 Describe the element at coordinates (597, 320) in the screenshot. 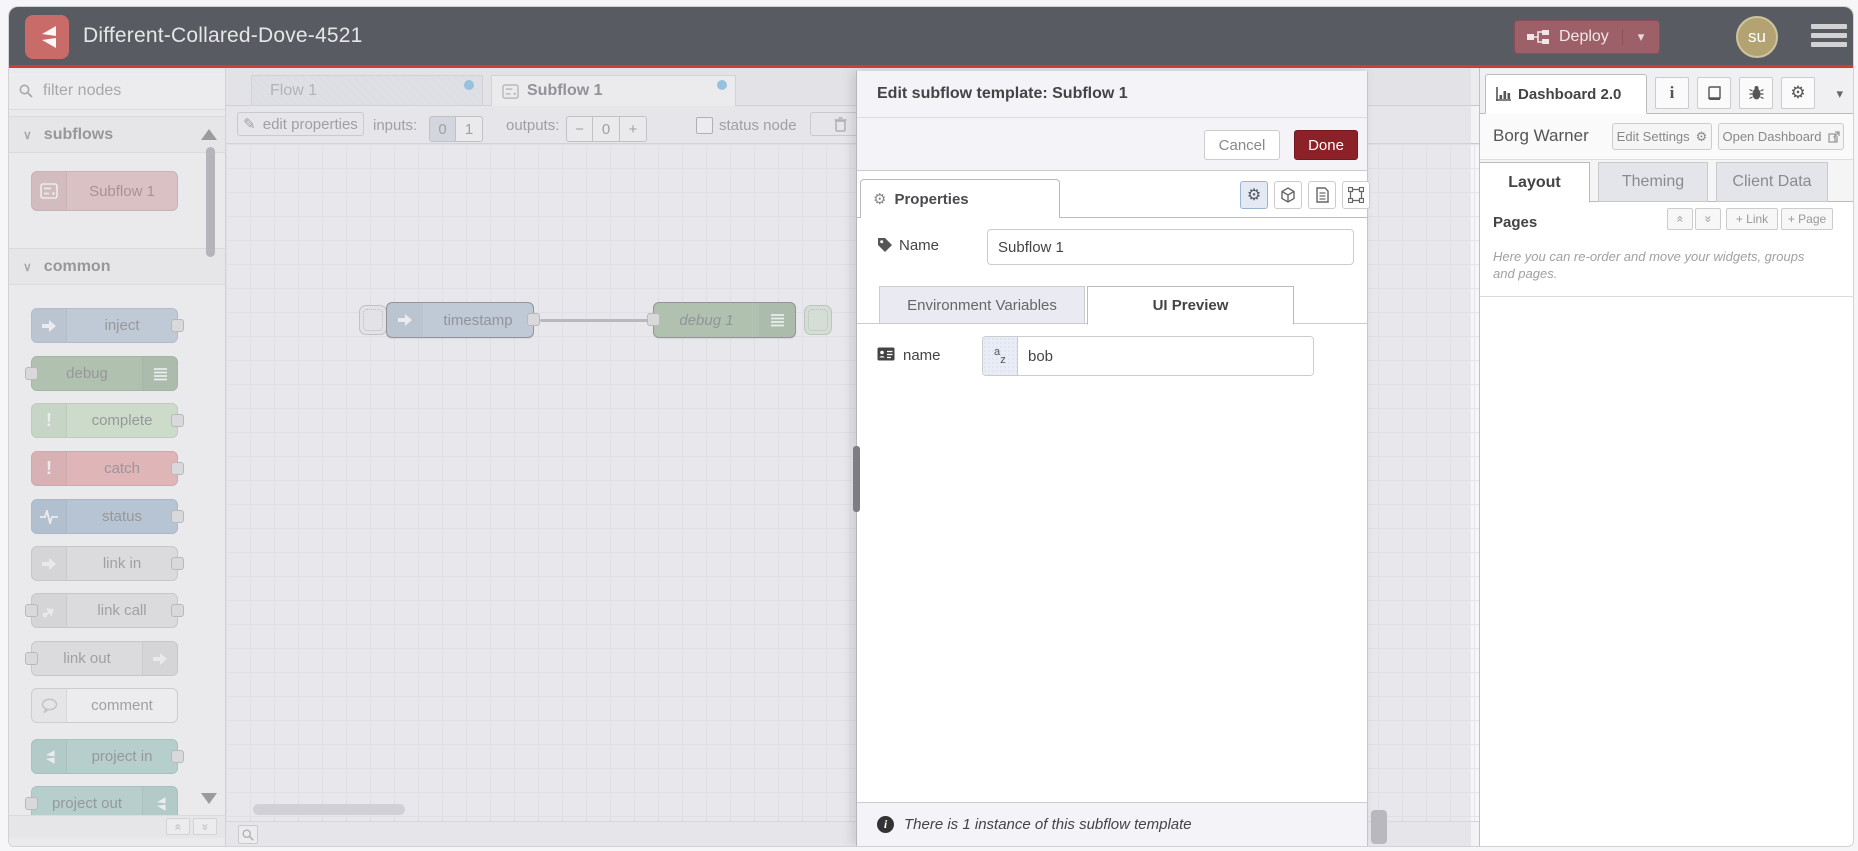

I see `wire` at that location.